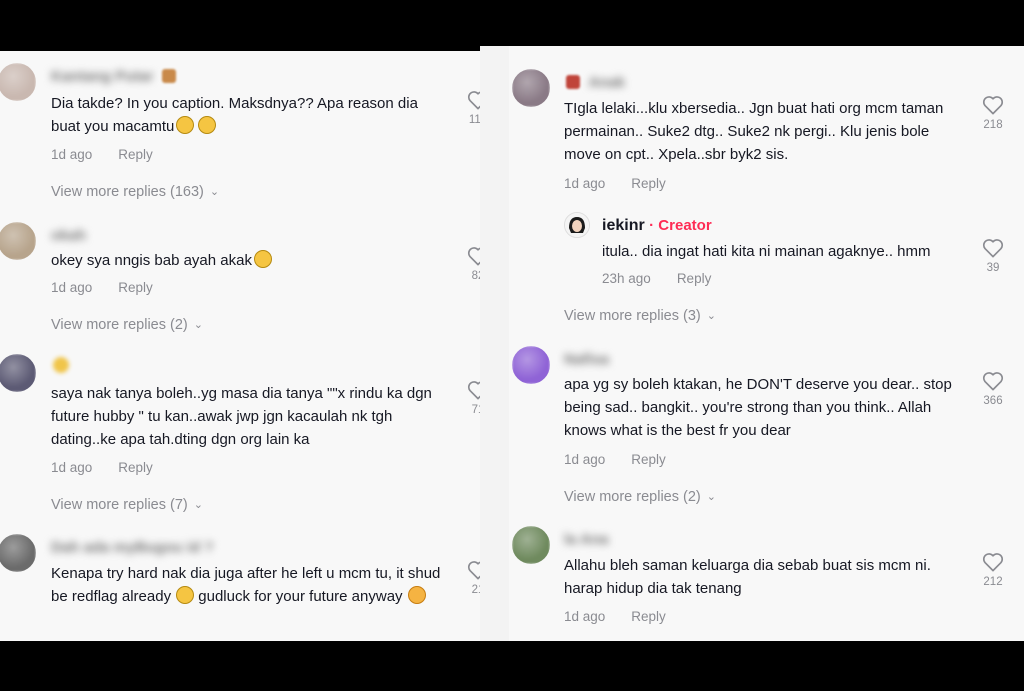  I want to click on comment-username: Anak, so click(606, 82).